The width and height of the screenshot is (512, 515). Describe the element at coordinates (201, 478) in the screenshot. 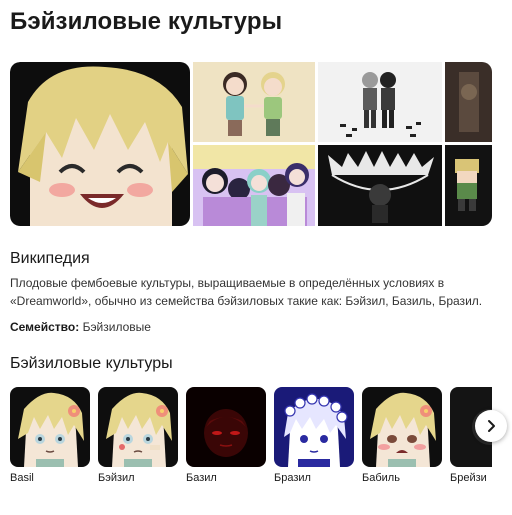

I see `related-card-label: Базил` at that location.